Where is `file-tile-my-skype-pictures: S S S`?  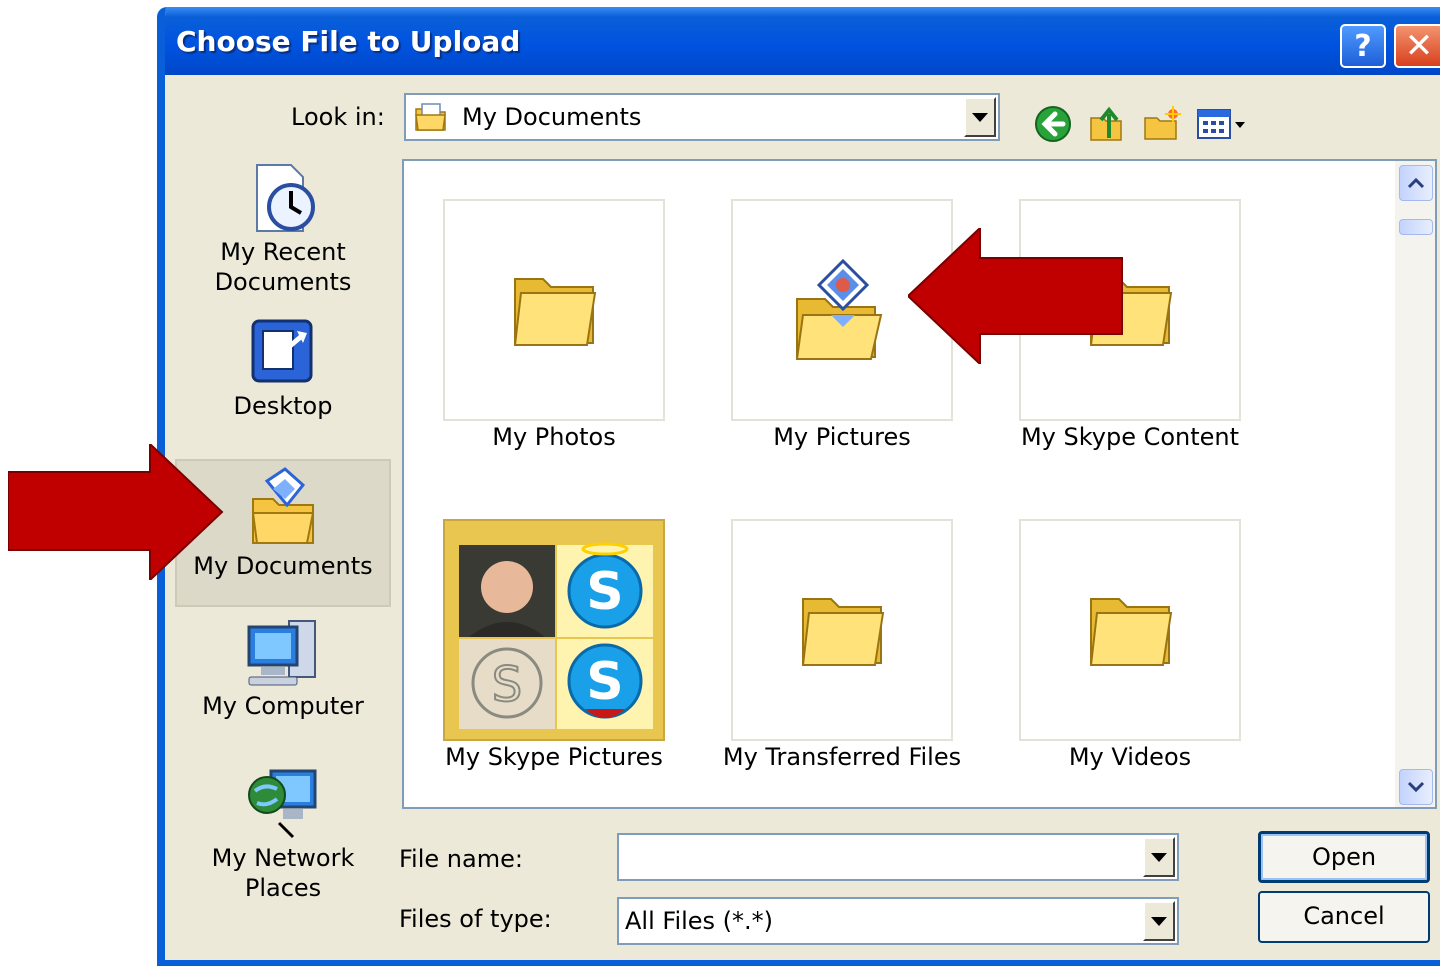
file-tile-my-skype-pictures: S S S is located at coordinates (554, 630).